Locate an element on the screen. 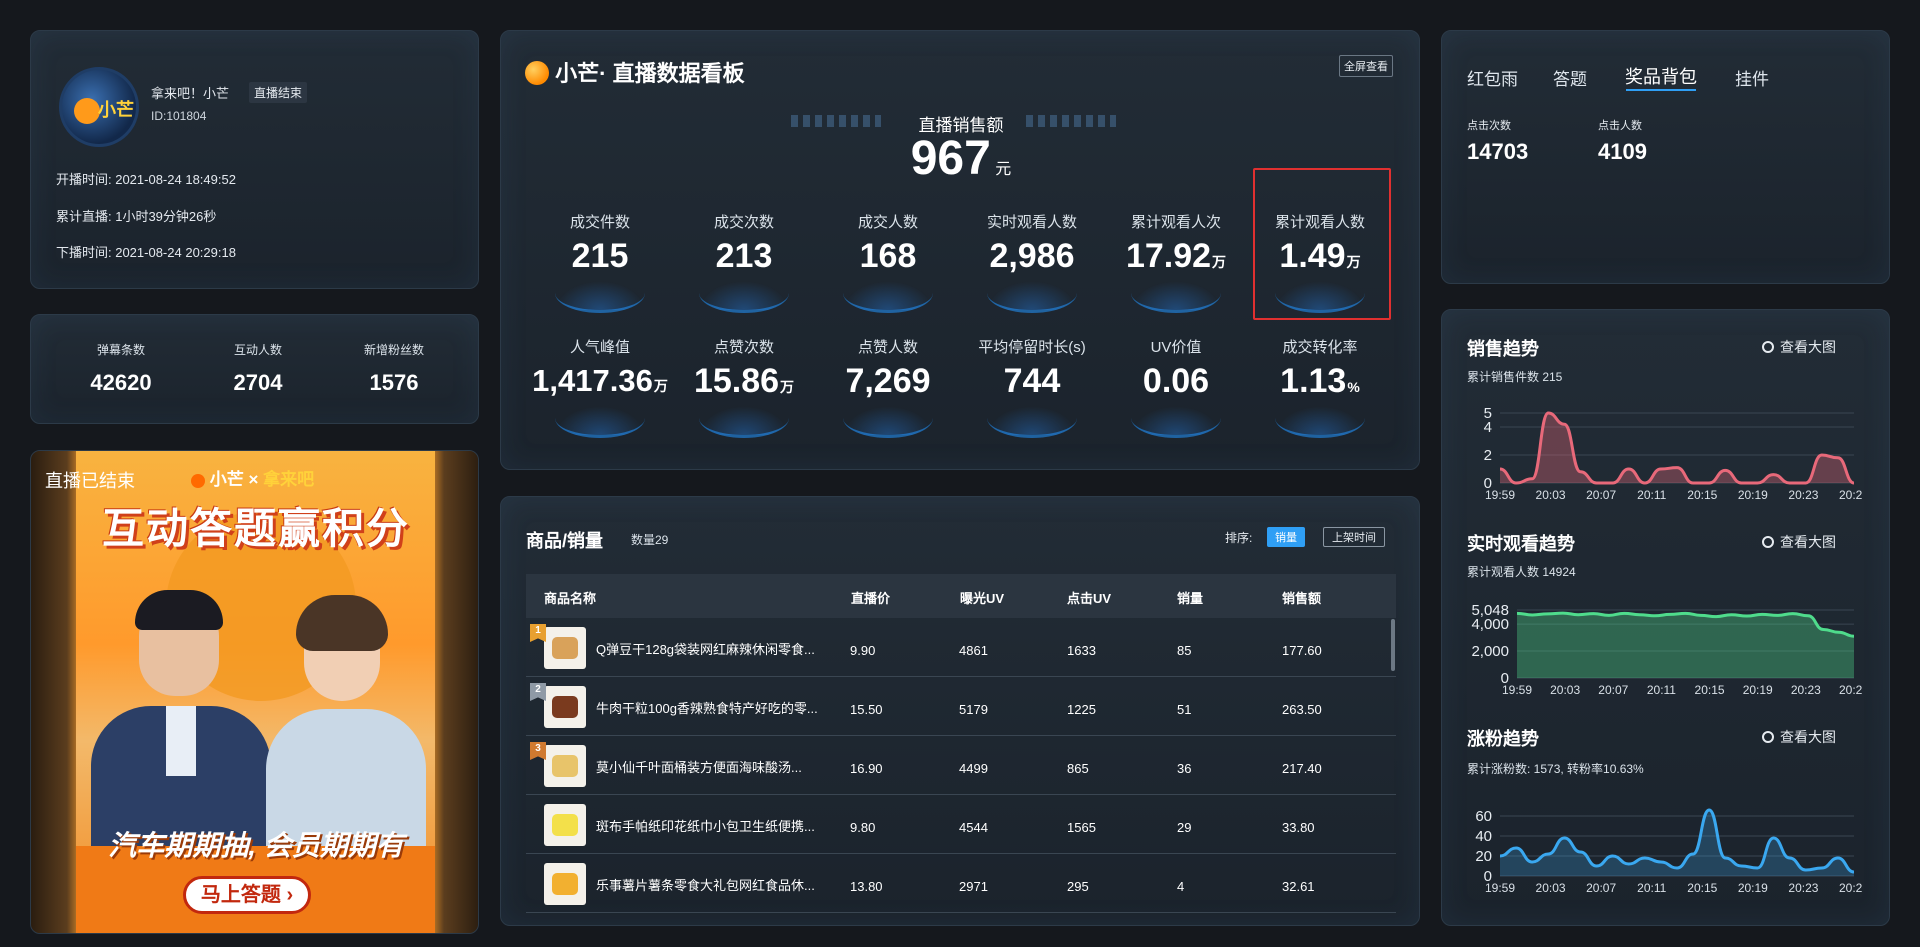 This screenshot has height=947, width=1920. stat-total-views: 累计观看人次 17.92万 is located at coordinates (1176, 262).